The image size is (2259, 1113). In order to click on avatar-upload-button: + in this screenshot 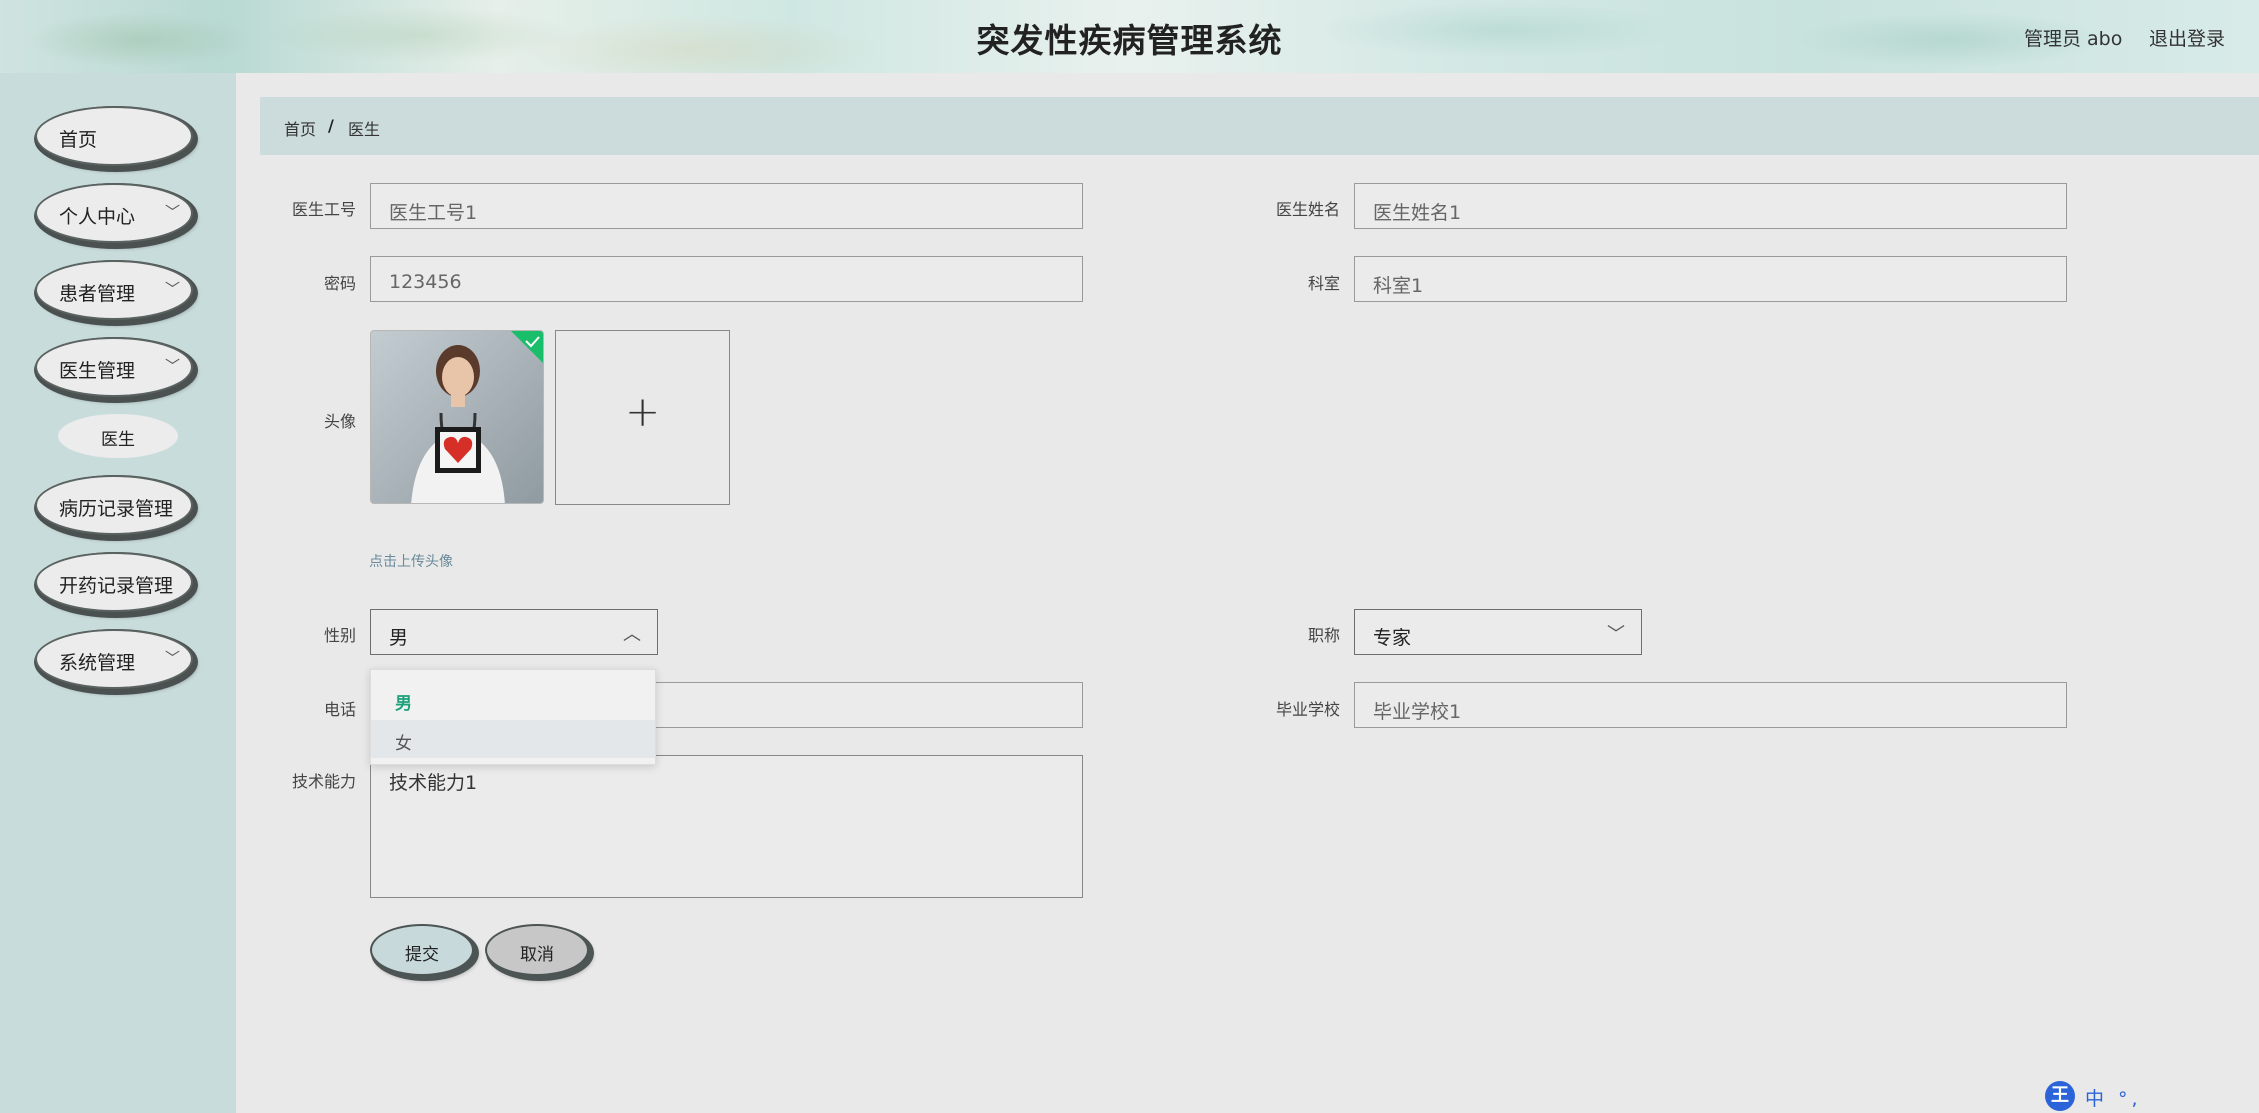, I will do `click(642, 417)`.